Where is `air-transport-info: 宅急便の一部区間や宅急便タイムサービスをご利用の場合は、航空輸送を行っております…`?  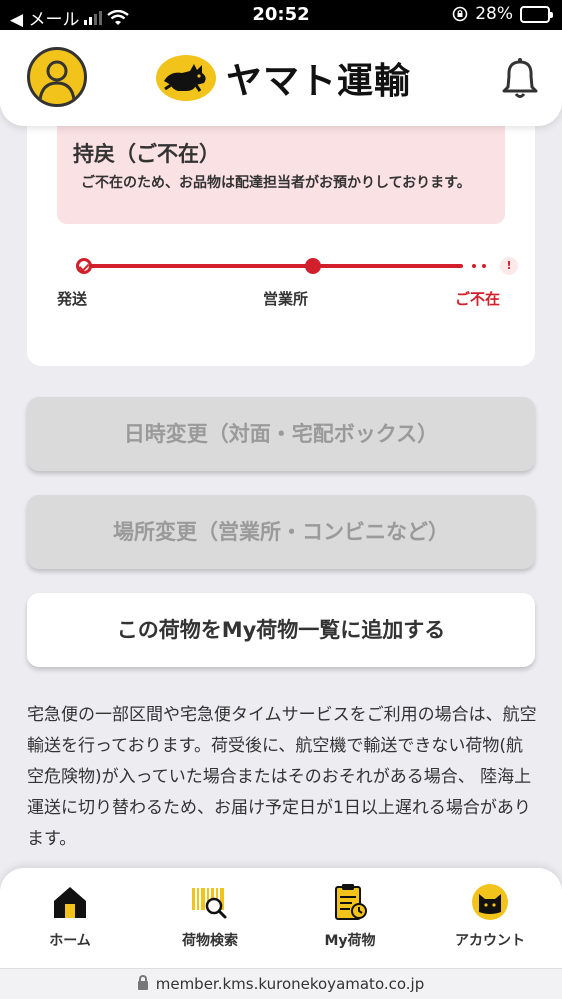 air-transport-info: 宅急便の一部区間や宅急便タイムサービスをご利用の場合は、航空輸送を行っております… is located at coordinates (282, 777).